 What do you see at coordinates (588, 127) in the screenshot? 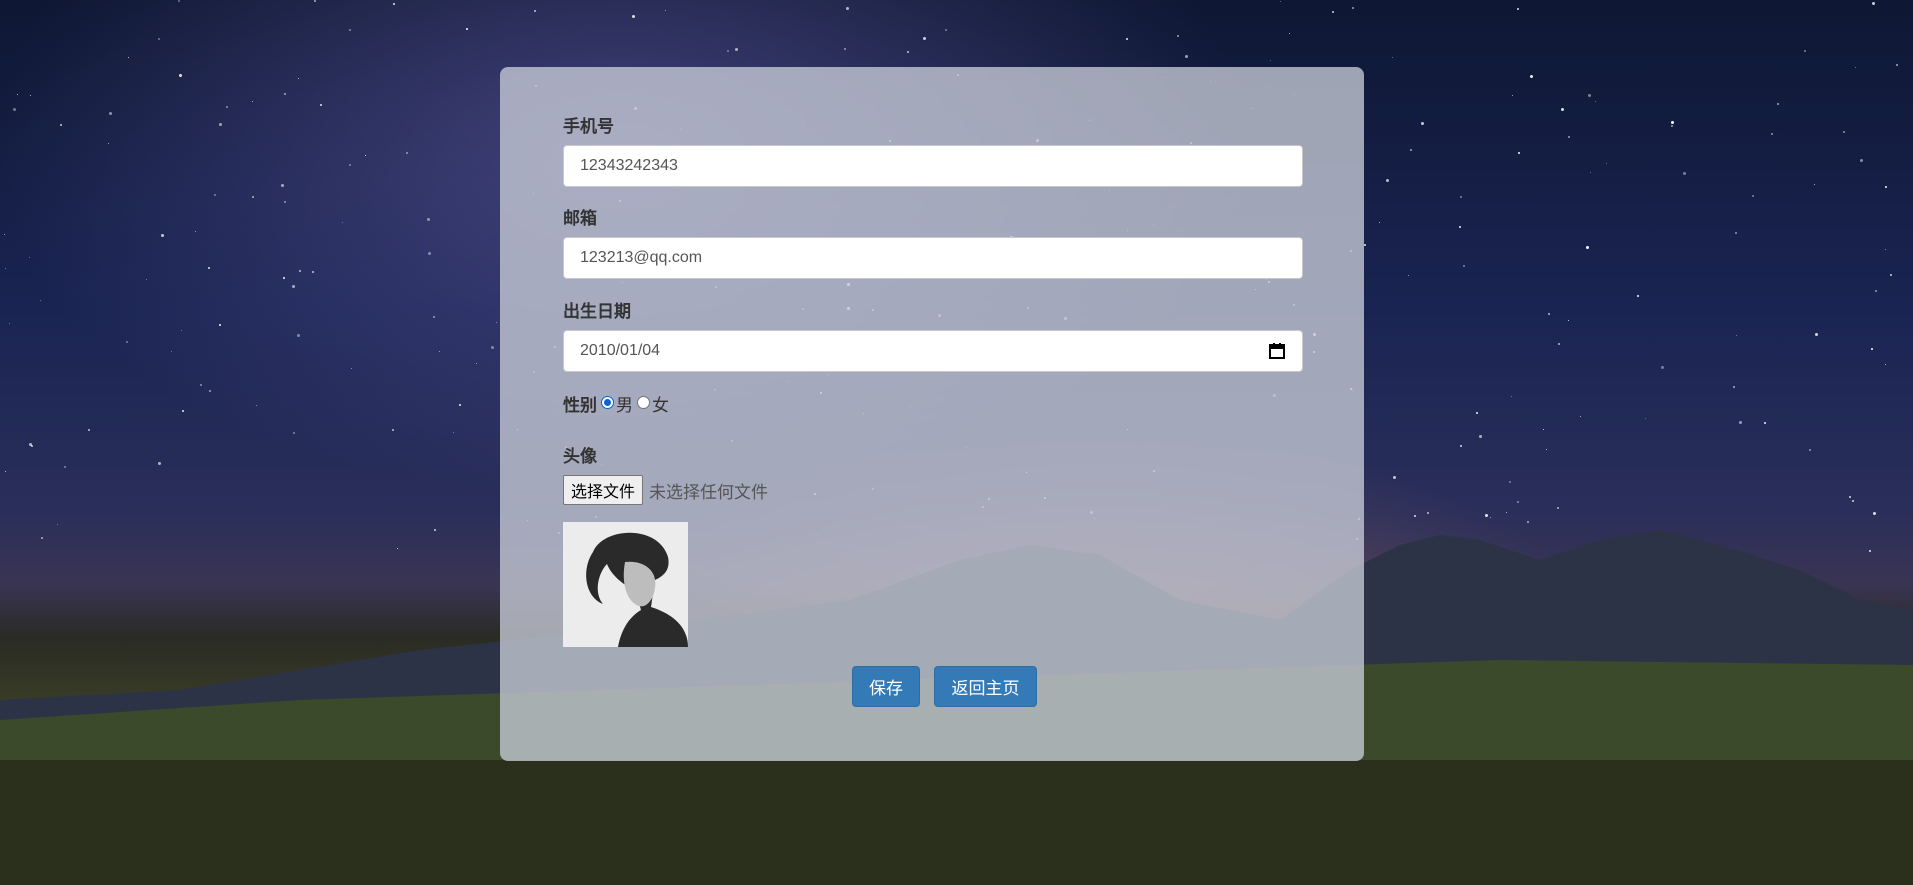
I see `phone-label: 手机号` at bounding box center [588, 127].